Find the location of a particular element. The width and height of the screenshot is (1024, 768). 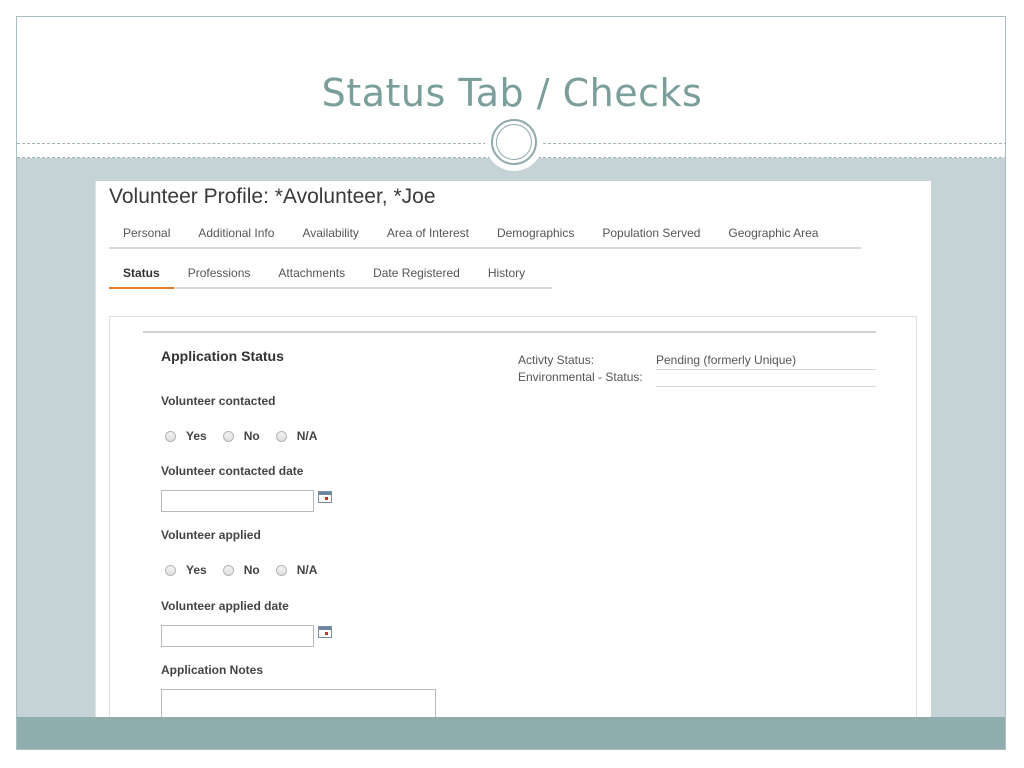

applied-yes-option: Yes is located at coordinates (186, 570).